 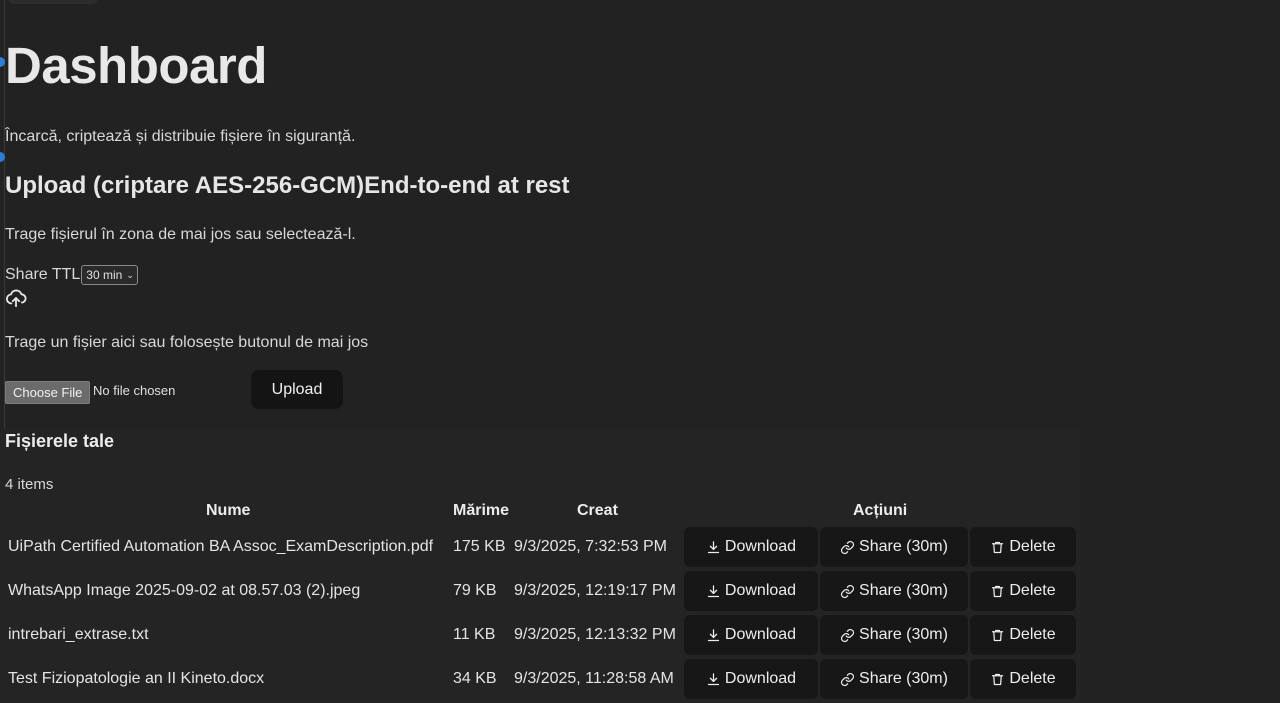 What do you see at coordinates (590, 546) in the screenshot?
I see `file-created-cell: 9/3/2025, 7:32:53 PM` at bounding box center [590, 546].